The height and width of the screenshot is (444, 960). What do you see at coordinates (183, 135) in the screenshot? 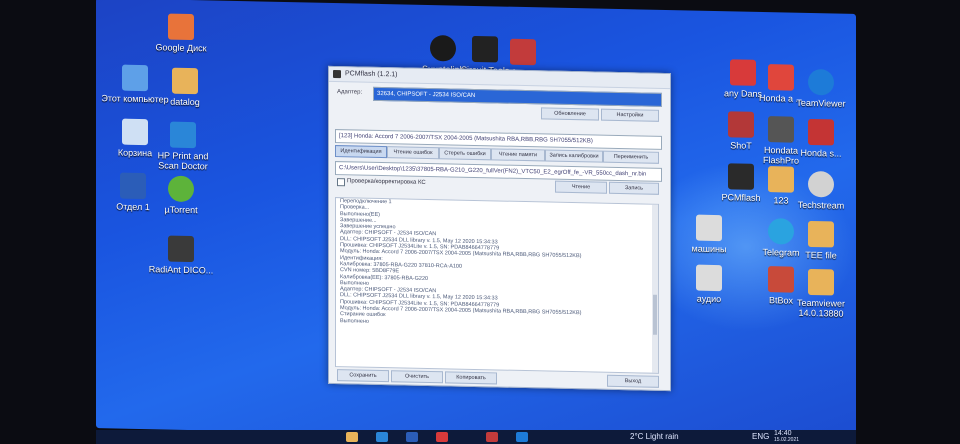
I see `hp-print-icon` at bounding box center [183, 135].